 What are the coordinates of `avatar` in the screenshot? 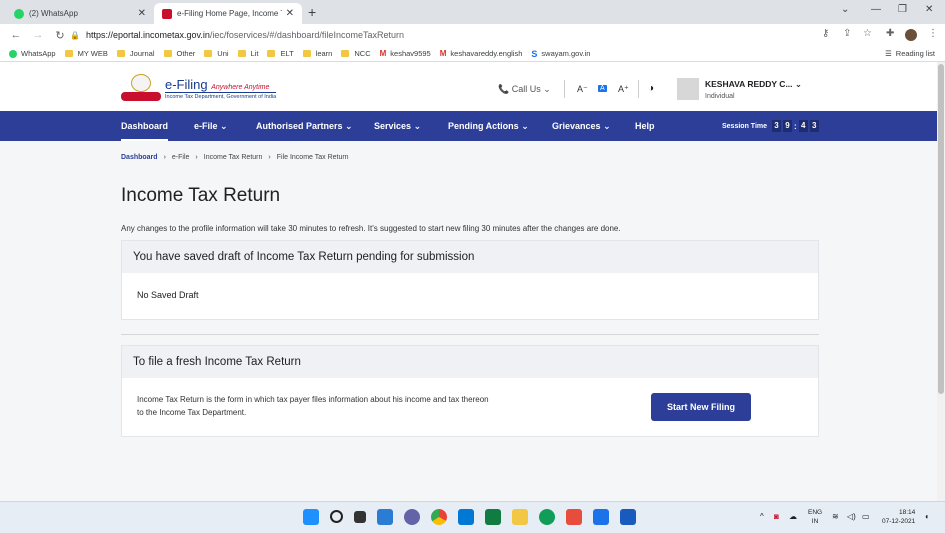 It's located at (688, 89).